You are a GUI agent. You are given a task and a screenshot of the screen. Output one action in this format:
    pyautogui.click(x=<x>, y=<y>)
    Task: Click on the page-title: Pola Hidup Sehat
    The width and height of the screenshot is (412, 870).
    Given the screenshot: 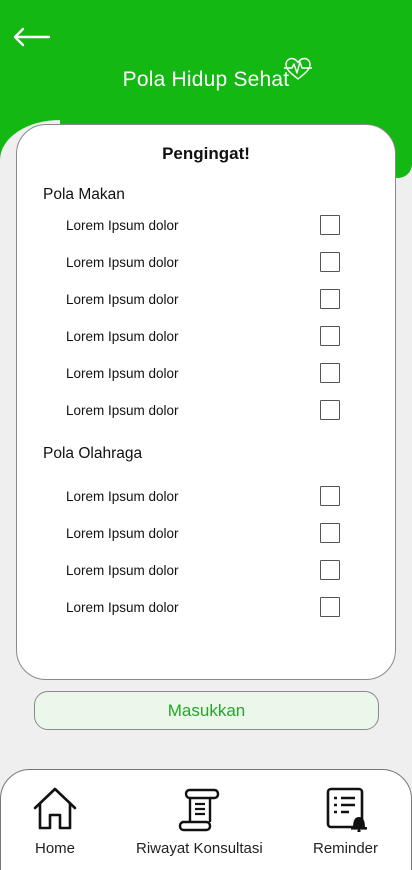 What is the action you would take?
    pyautogui.click(x=218, y=74)
    